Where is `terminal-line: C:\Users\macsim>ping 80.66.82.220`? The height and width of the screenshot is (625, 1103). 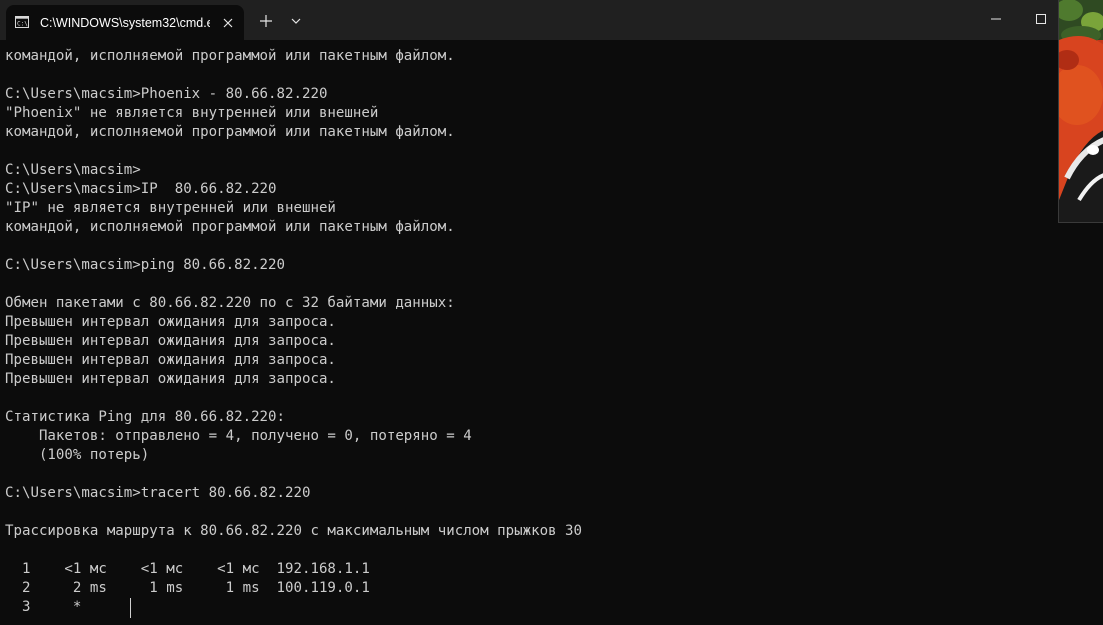 terminal-line: C:\Users\macsim>ping 80.66.82.220 is located at coordinates (145, 265).